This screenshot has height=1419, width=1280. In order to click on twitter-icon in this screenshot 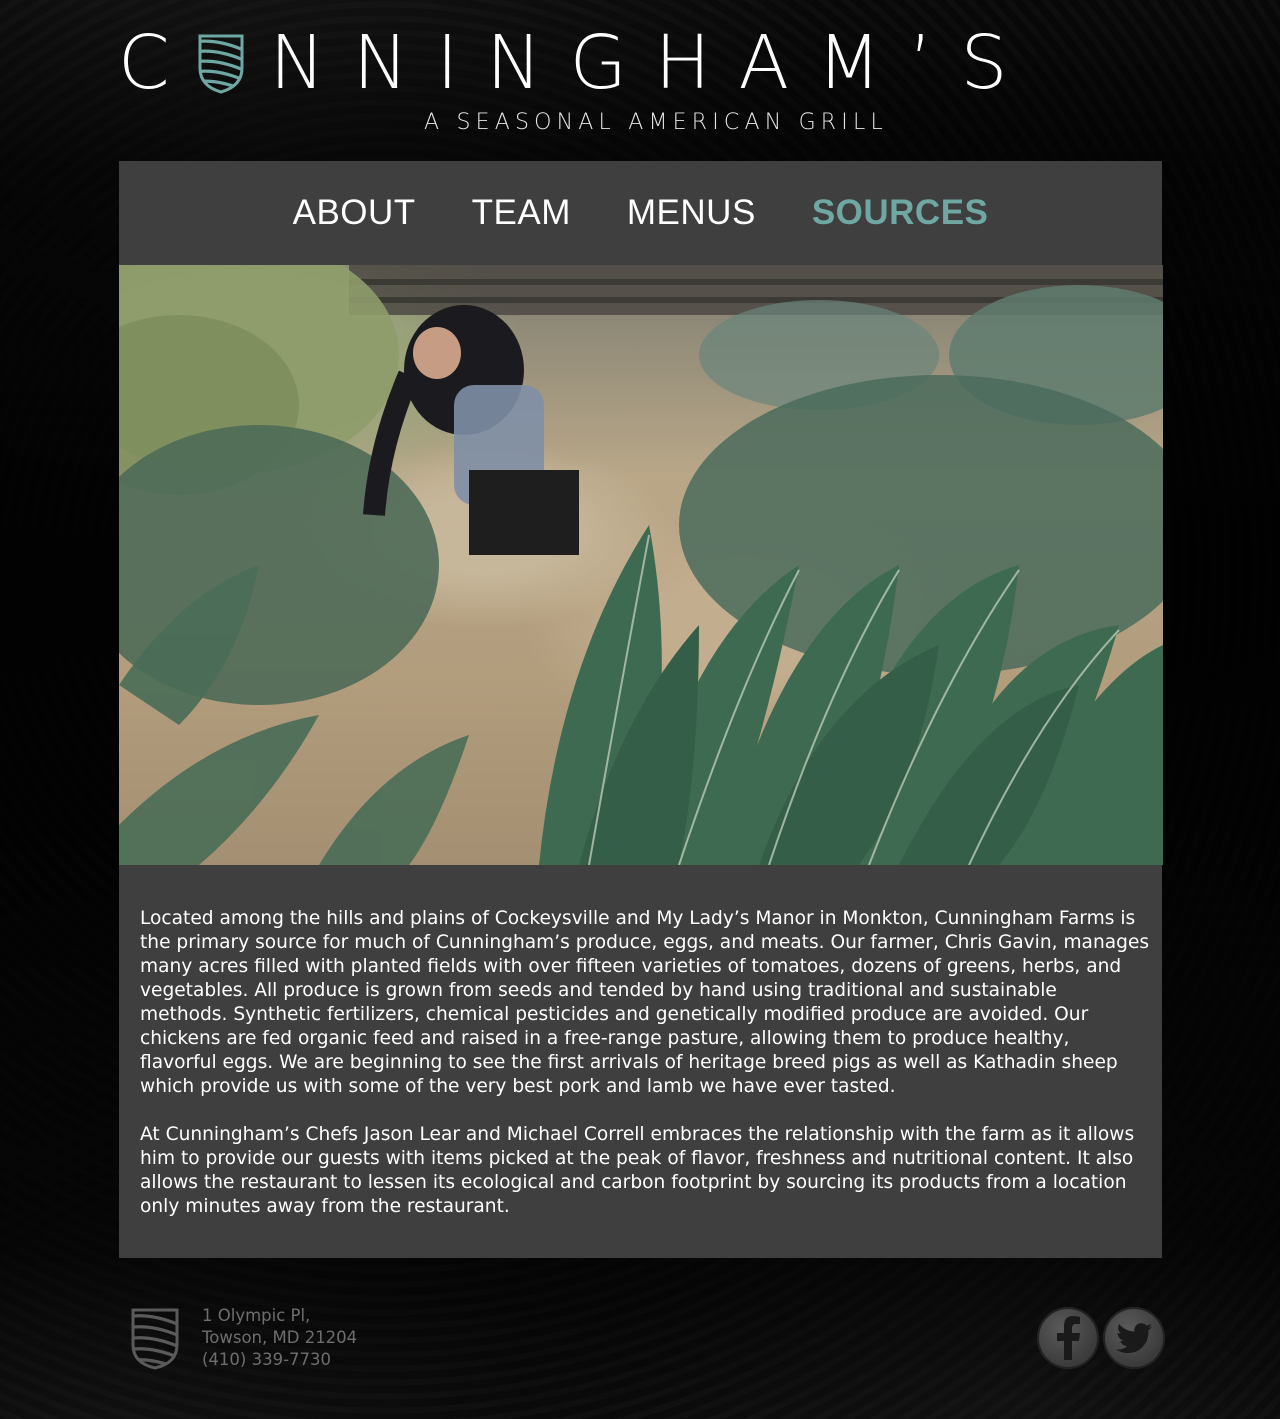, I will do `click(1134, 1338)`.